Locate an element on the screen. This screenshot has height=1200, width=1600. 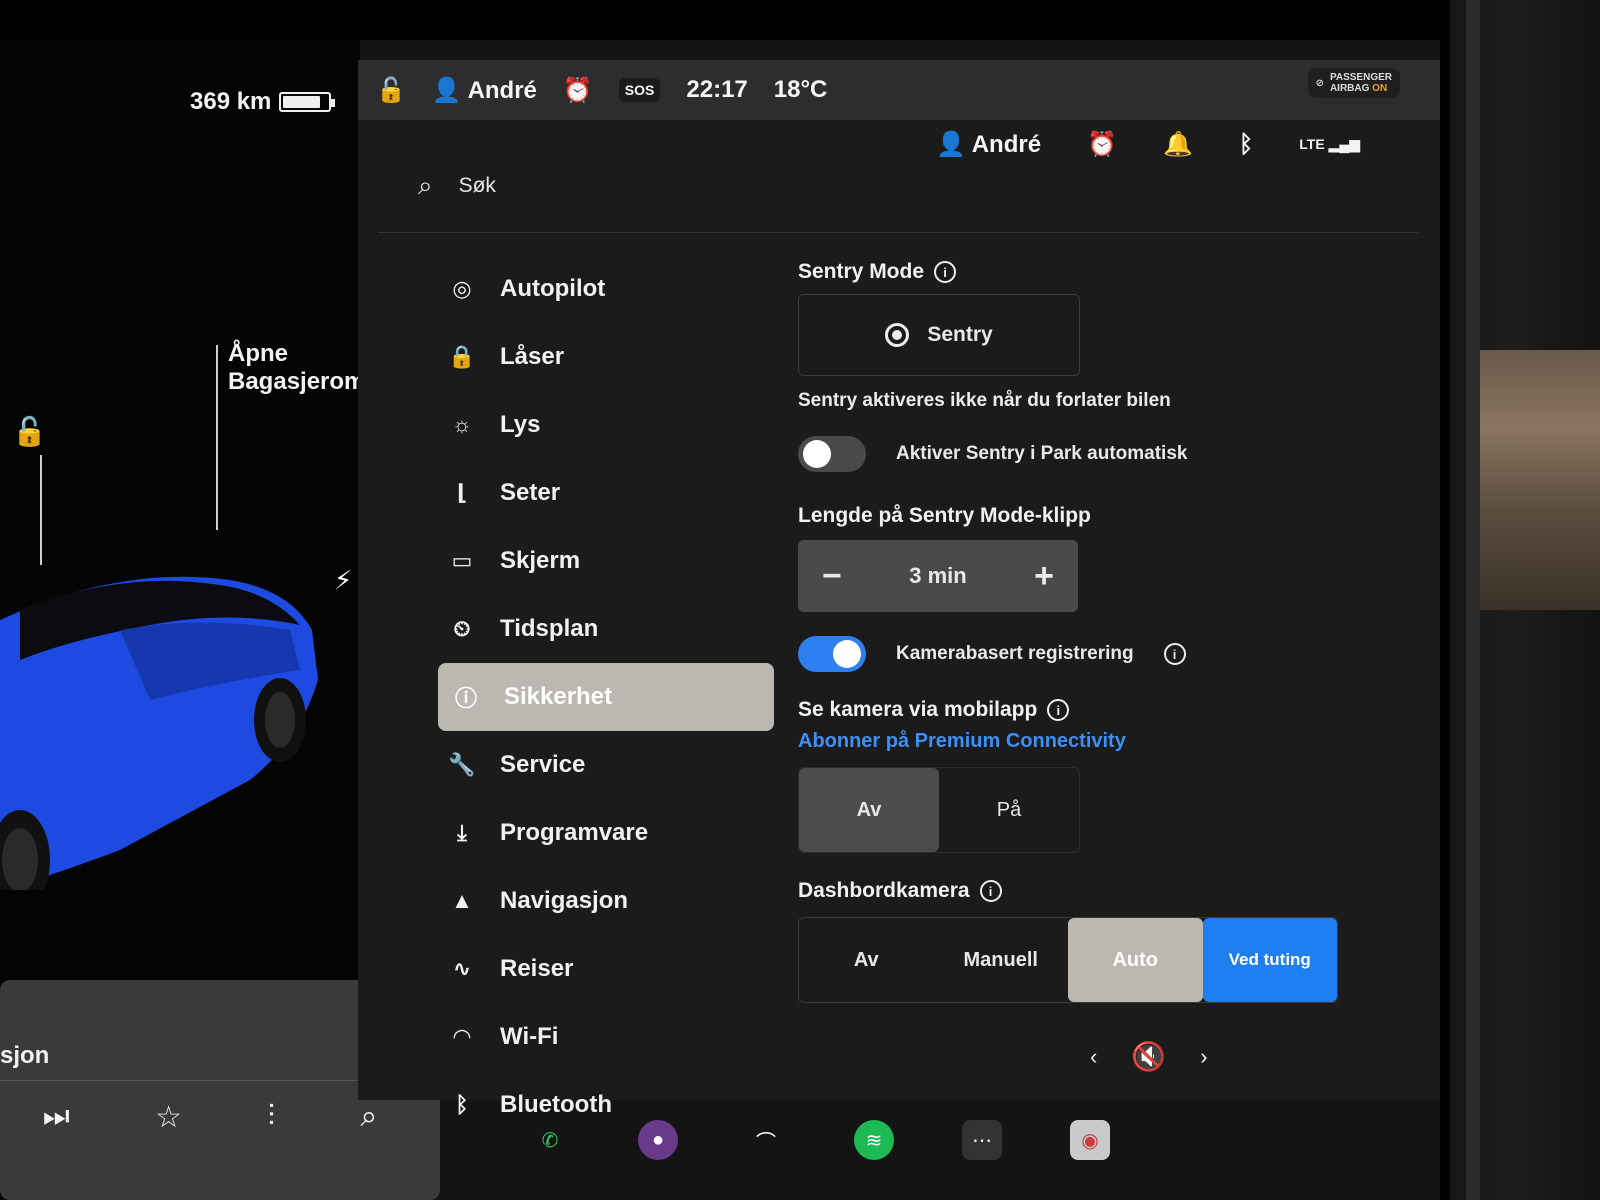
mobile-option-on: På is located at coordinates (1009, 810).